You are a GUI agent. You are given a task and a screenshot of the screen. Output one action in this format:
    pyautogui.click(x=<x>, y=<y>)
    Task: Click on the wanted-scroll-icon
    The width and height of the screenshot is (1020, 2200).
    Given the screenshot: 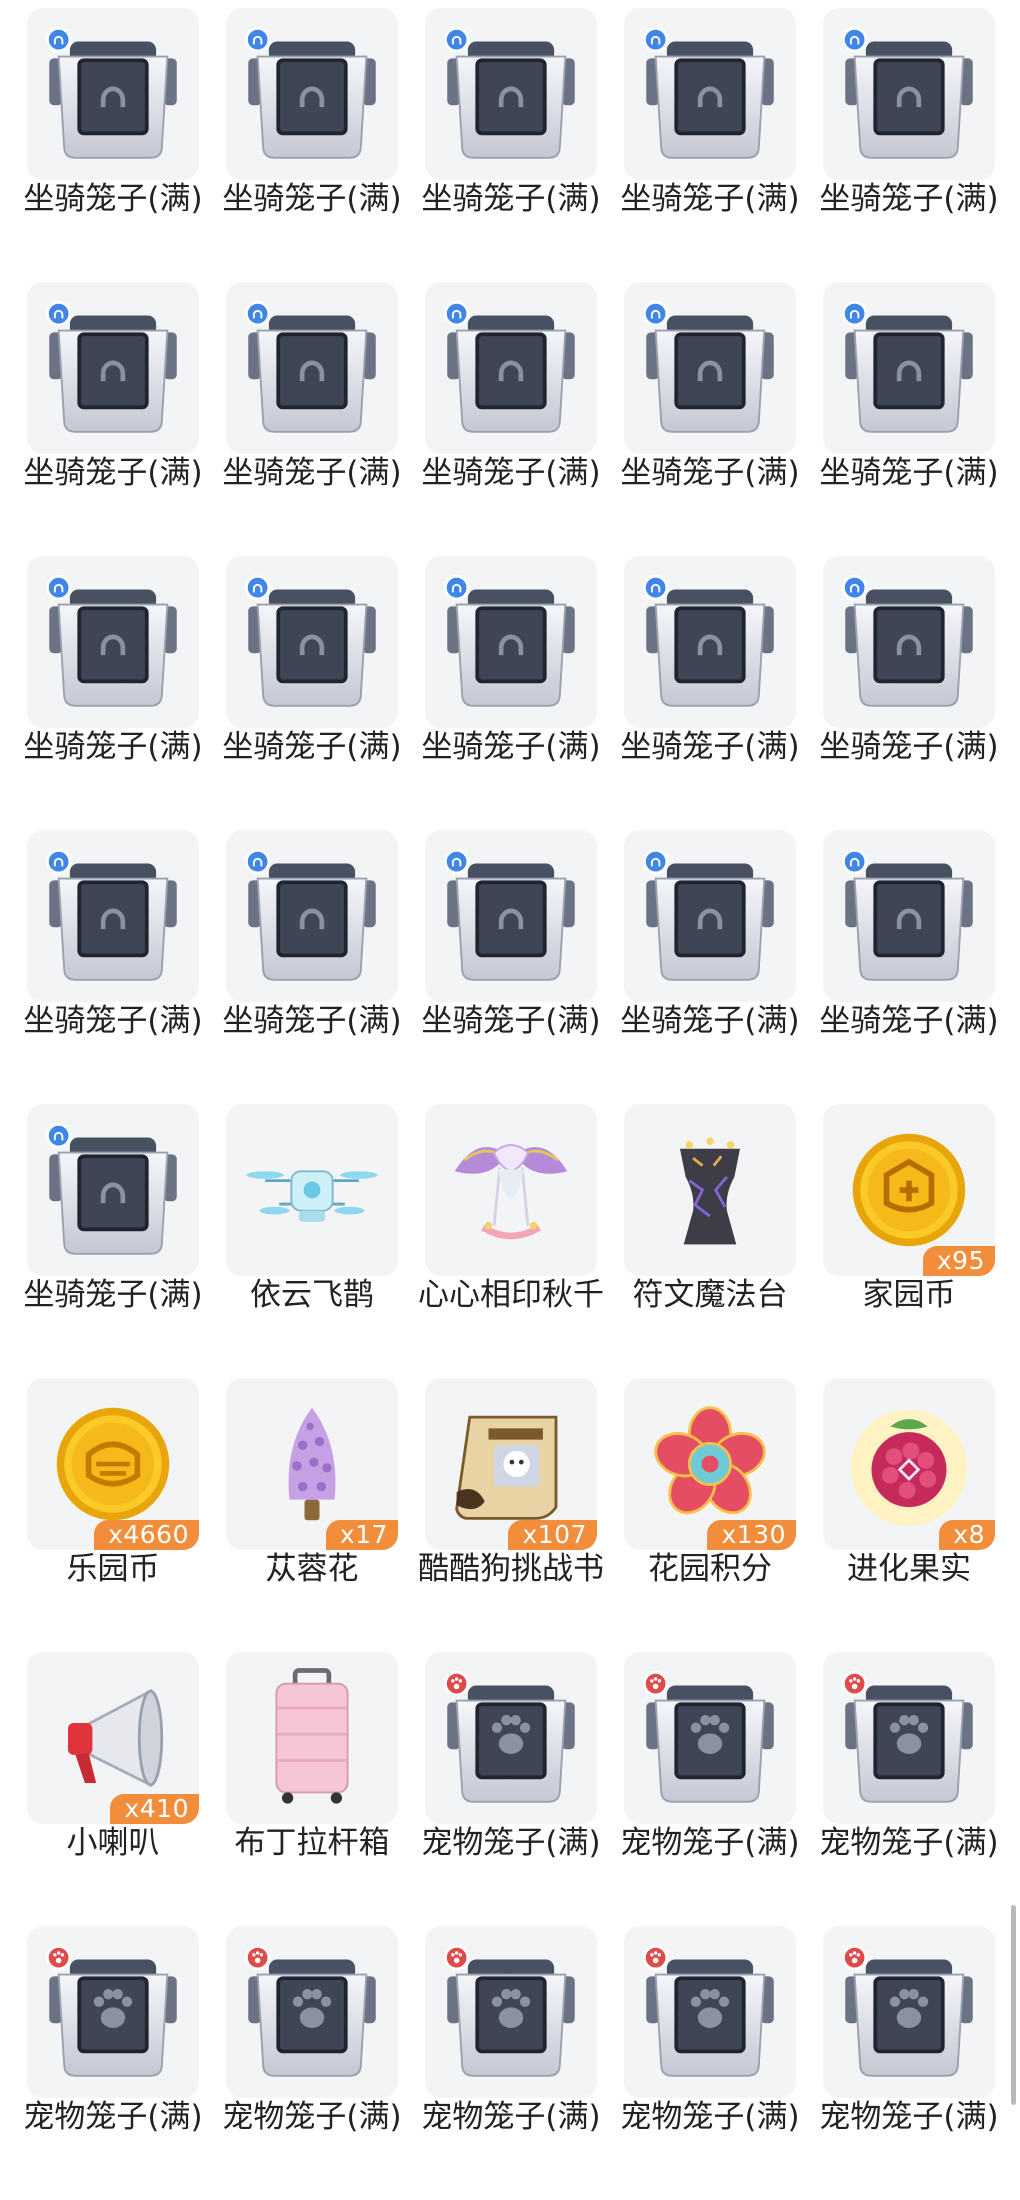 What is the action you would take?
    pyautogui.click(x=506, y=1467)
    